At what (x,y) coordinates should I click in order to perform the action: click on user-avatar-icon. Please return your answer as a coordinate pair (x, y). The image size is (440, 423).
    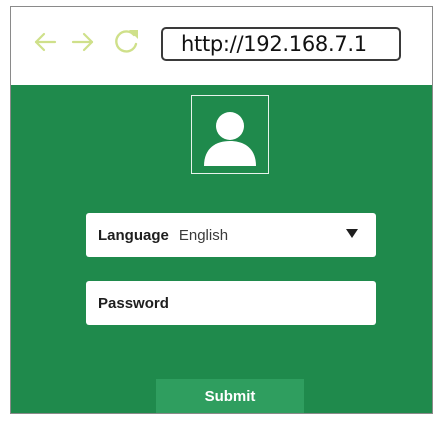
    Looking at the image, I should click on (230, 134).